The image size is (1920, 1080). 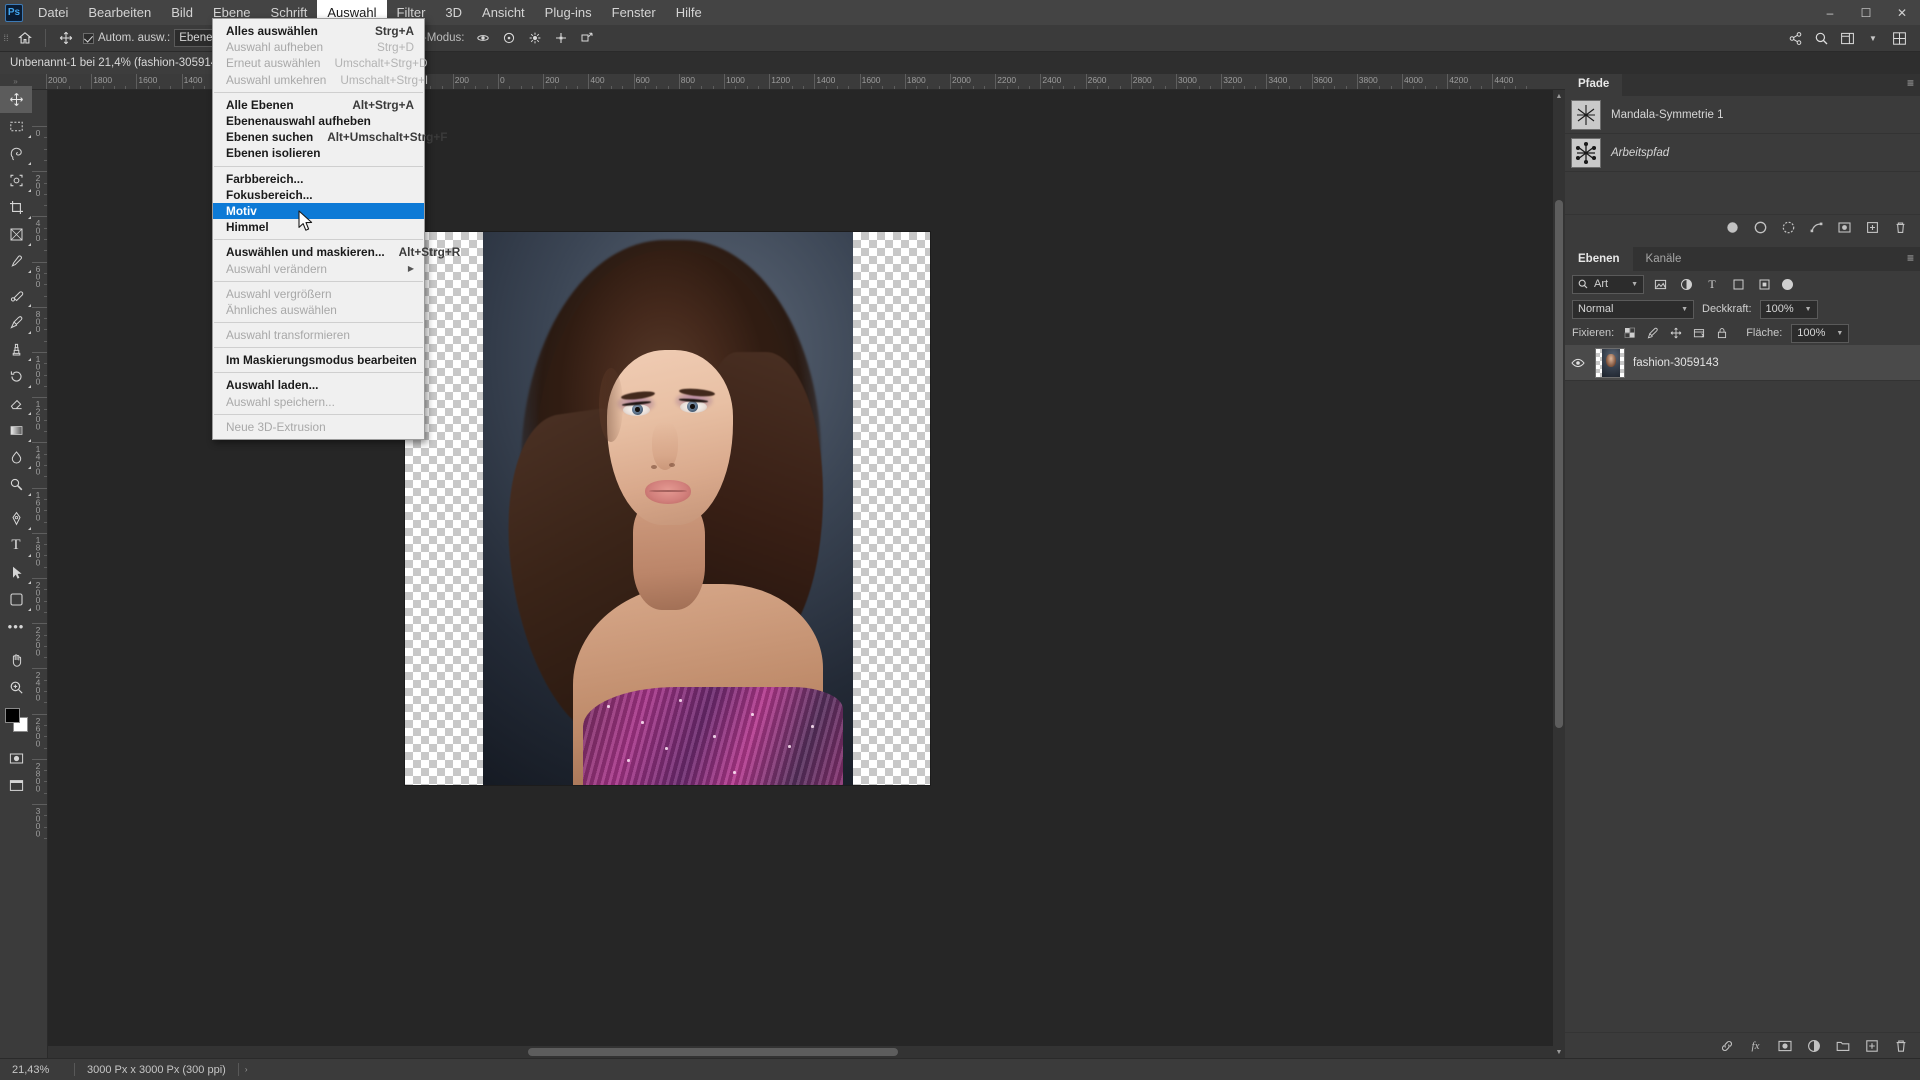 What do you see at coordinates (1787, 284) in the screenshot?
I see `filter-toggle-switch` at bounding box center [1787, 284].